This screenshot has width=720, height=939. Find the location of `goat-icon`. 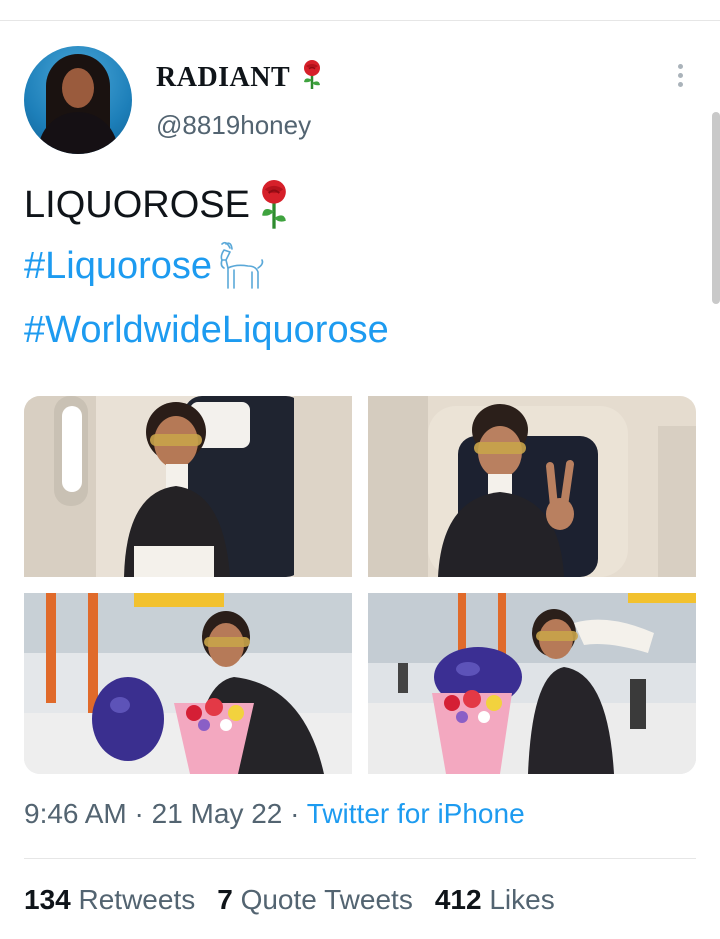

goat-icon is located at coordinates (242, 265).